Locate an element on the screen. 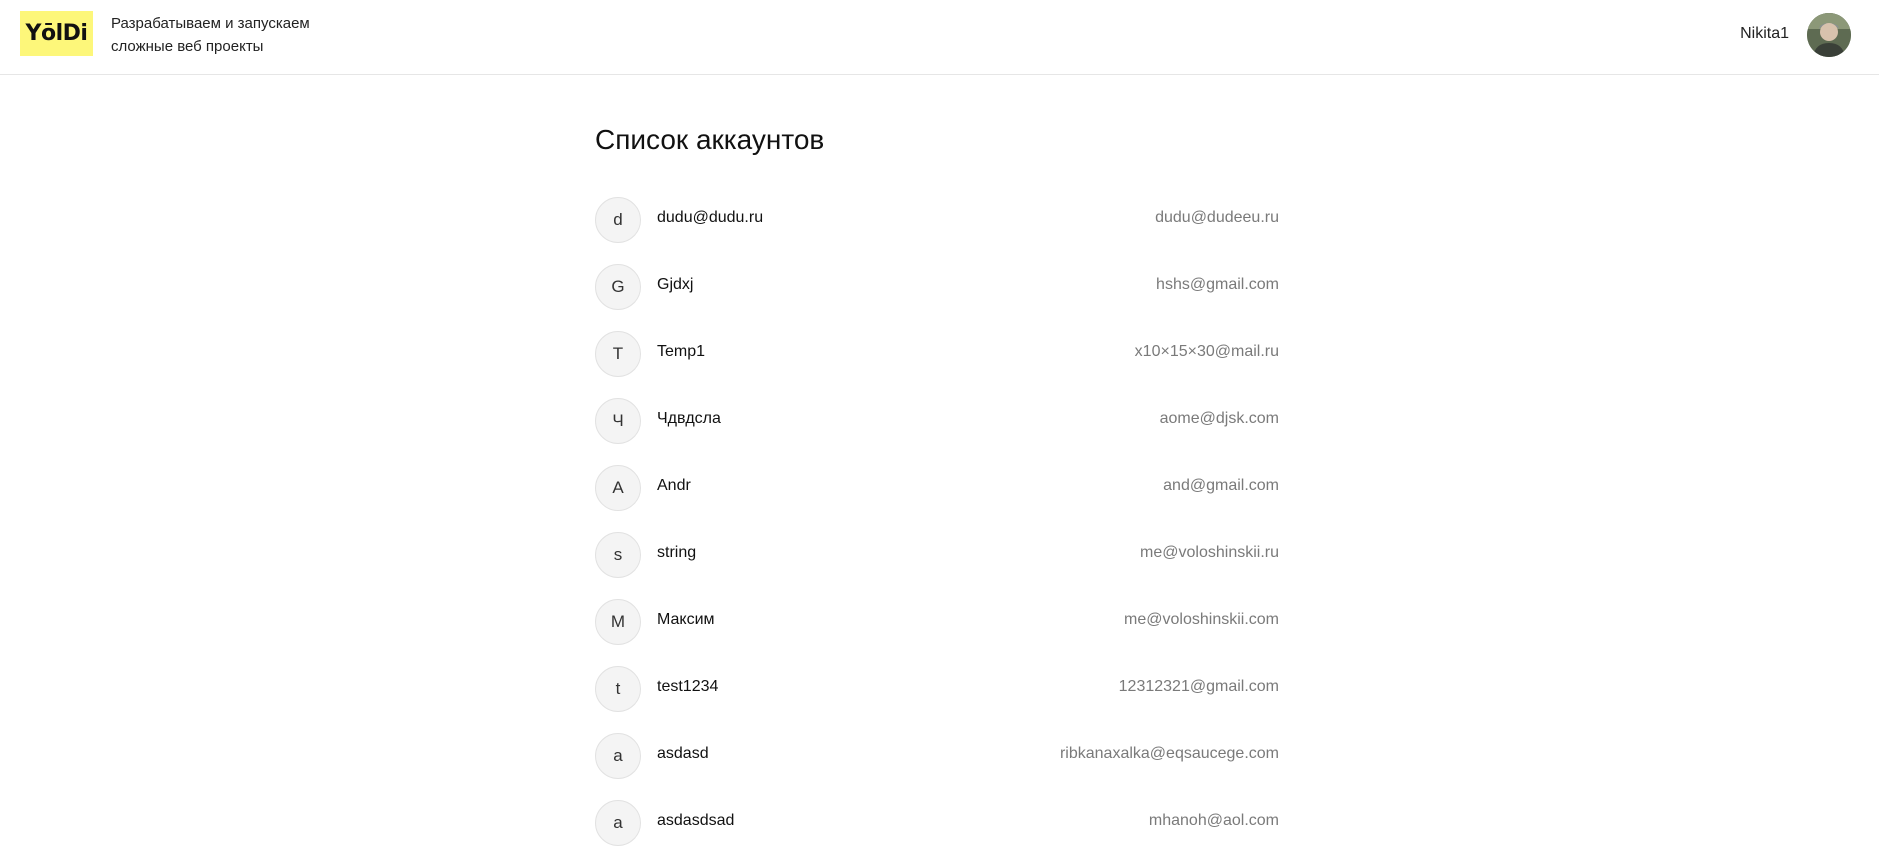  account-name: dudu@dudu.ru is located at coordinates (710, 217).